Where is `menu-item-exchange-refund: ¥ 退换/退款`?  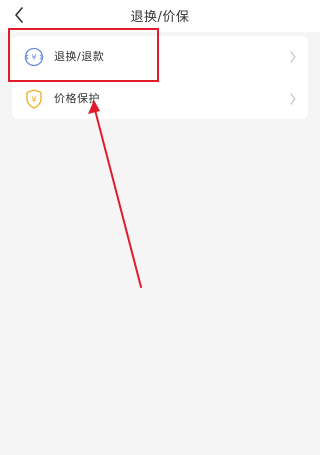
menu-item-exchange-refund: ¥ 退换/退款 is located at coordinates (160, 56).